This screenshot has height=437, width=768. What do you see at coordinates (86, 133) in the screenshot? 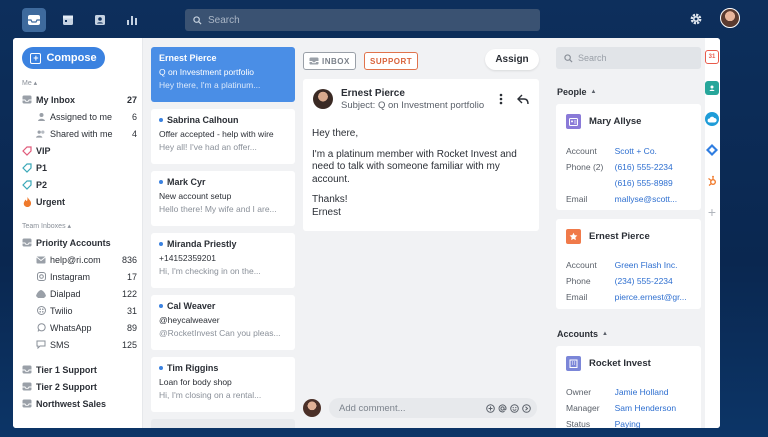
I see `sidebar-item-shared: Shared with me 4` at bounding box center [86, 133].